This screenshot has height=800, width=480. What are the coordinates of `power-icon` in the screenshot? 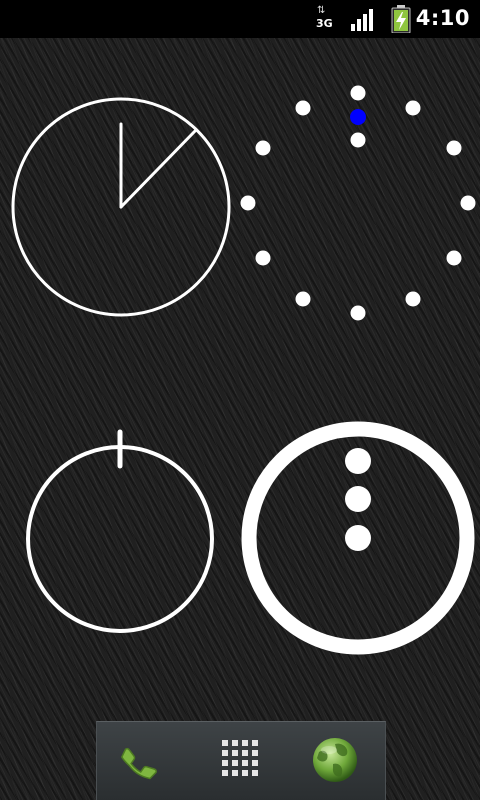 It's located at (120, 531).